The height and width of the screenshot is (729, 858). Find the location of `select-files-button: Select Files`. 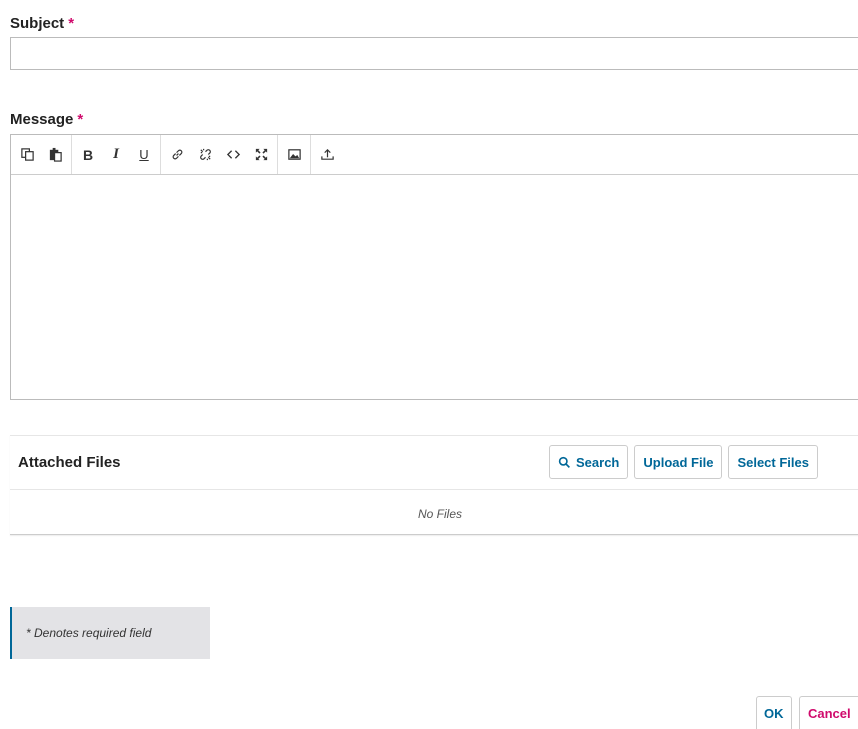

select-files-button: Select Files is located at coordinates (773, 462).